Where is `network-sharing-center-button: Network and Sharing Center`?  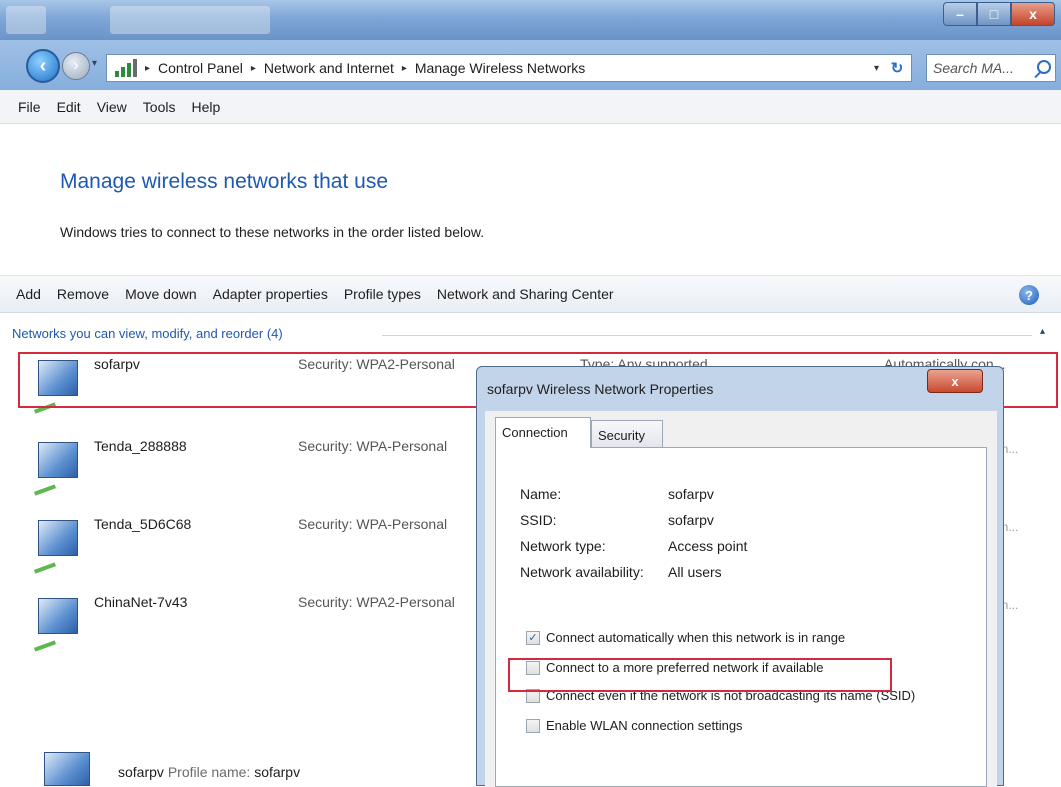 network-sharing-center-button: Network and Sharing Center is located at coordinates (525, 294).